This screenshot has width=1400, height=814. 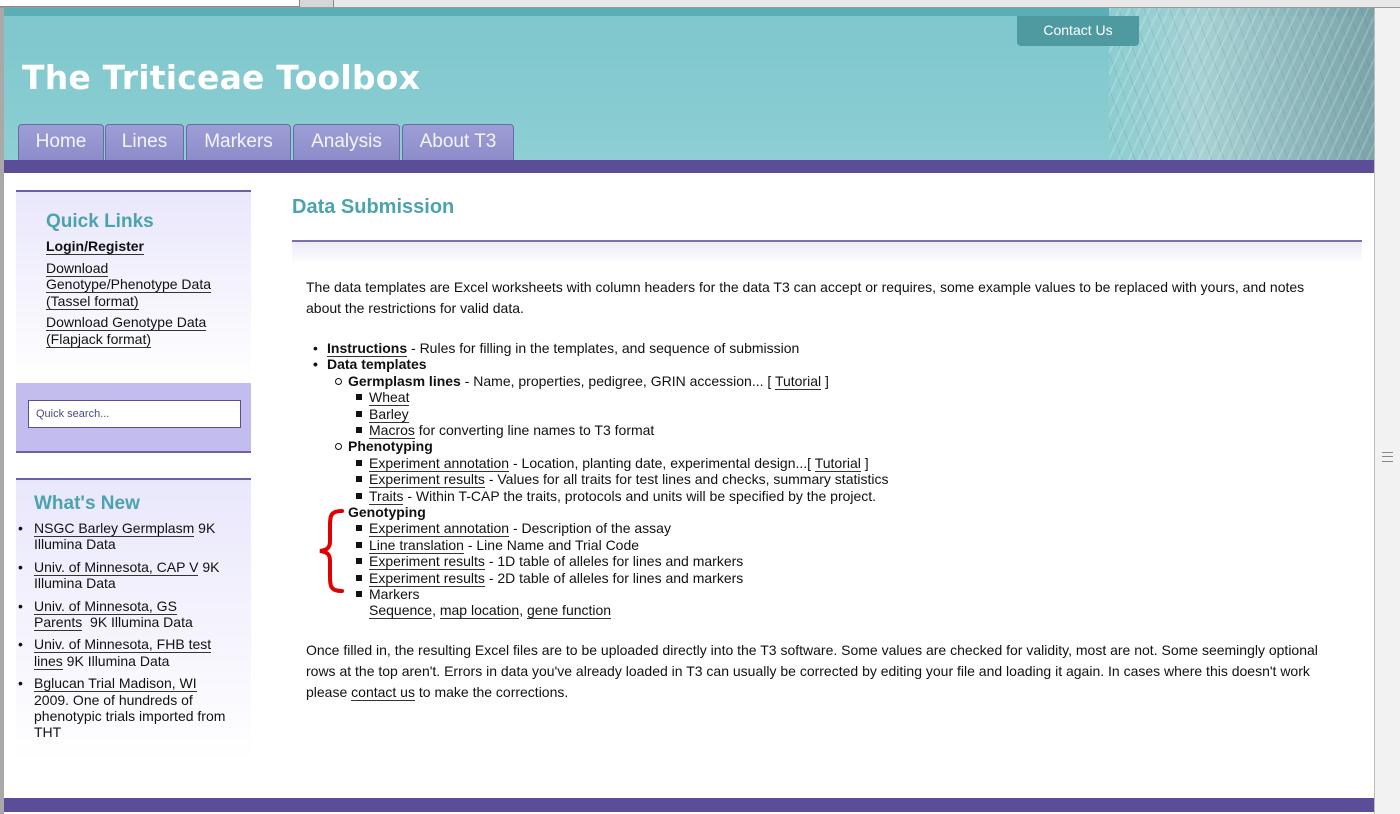 What do you see at coordinates (123, 645) in the screenshot?
I see `news-link: Univ. of Minnesota, FHB test` at bounding box center [123, 645].